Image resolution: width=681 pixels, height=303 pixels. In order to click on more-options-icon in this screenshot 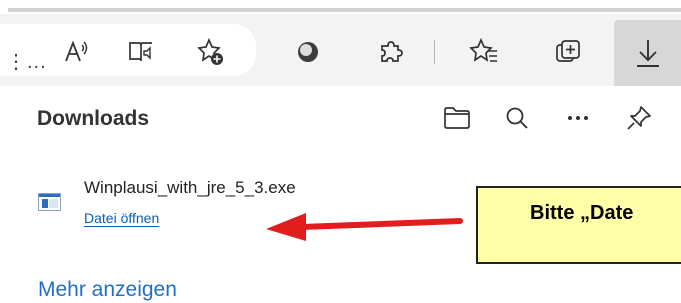, I will do `click(578, 118)`.